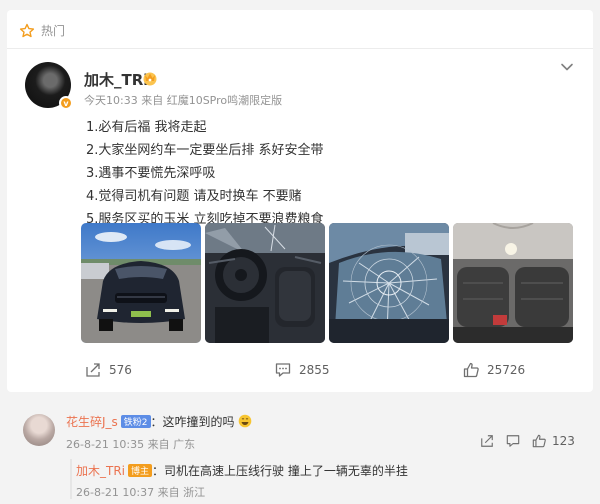 The image size is (600, 504). Describe the element at coordinates (108, 370) in the screenshot. I see `share-button: 576` at that location.